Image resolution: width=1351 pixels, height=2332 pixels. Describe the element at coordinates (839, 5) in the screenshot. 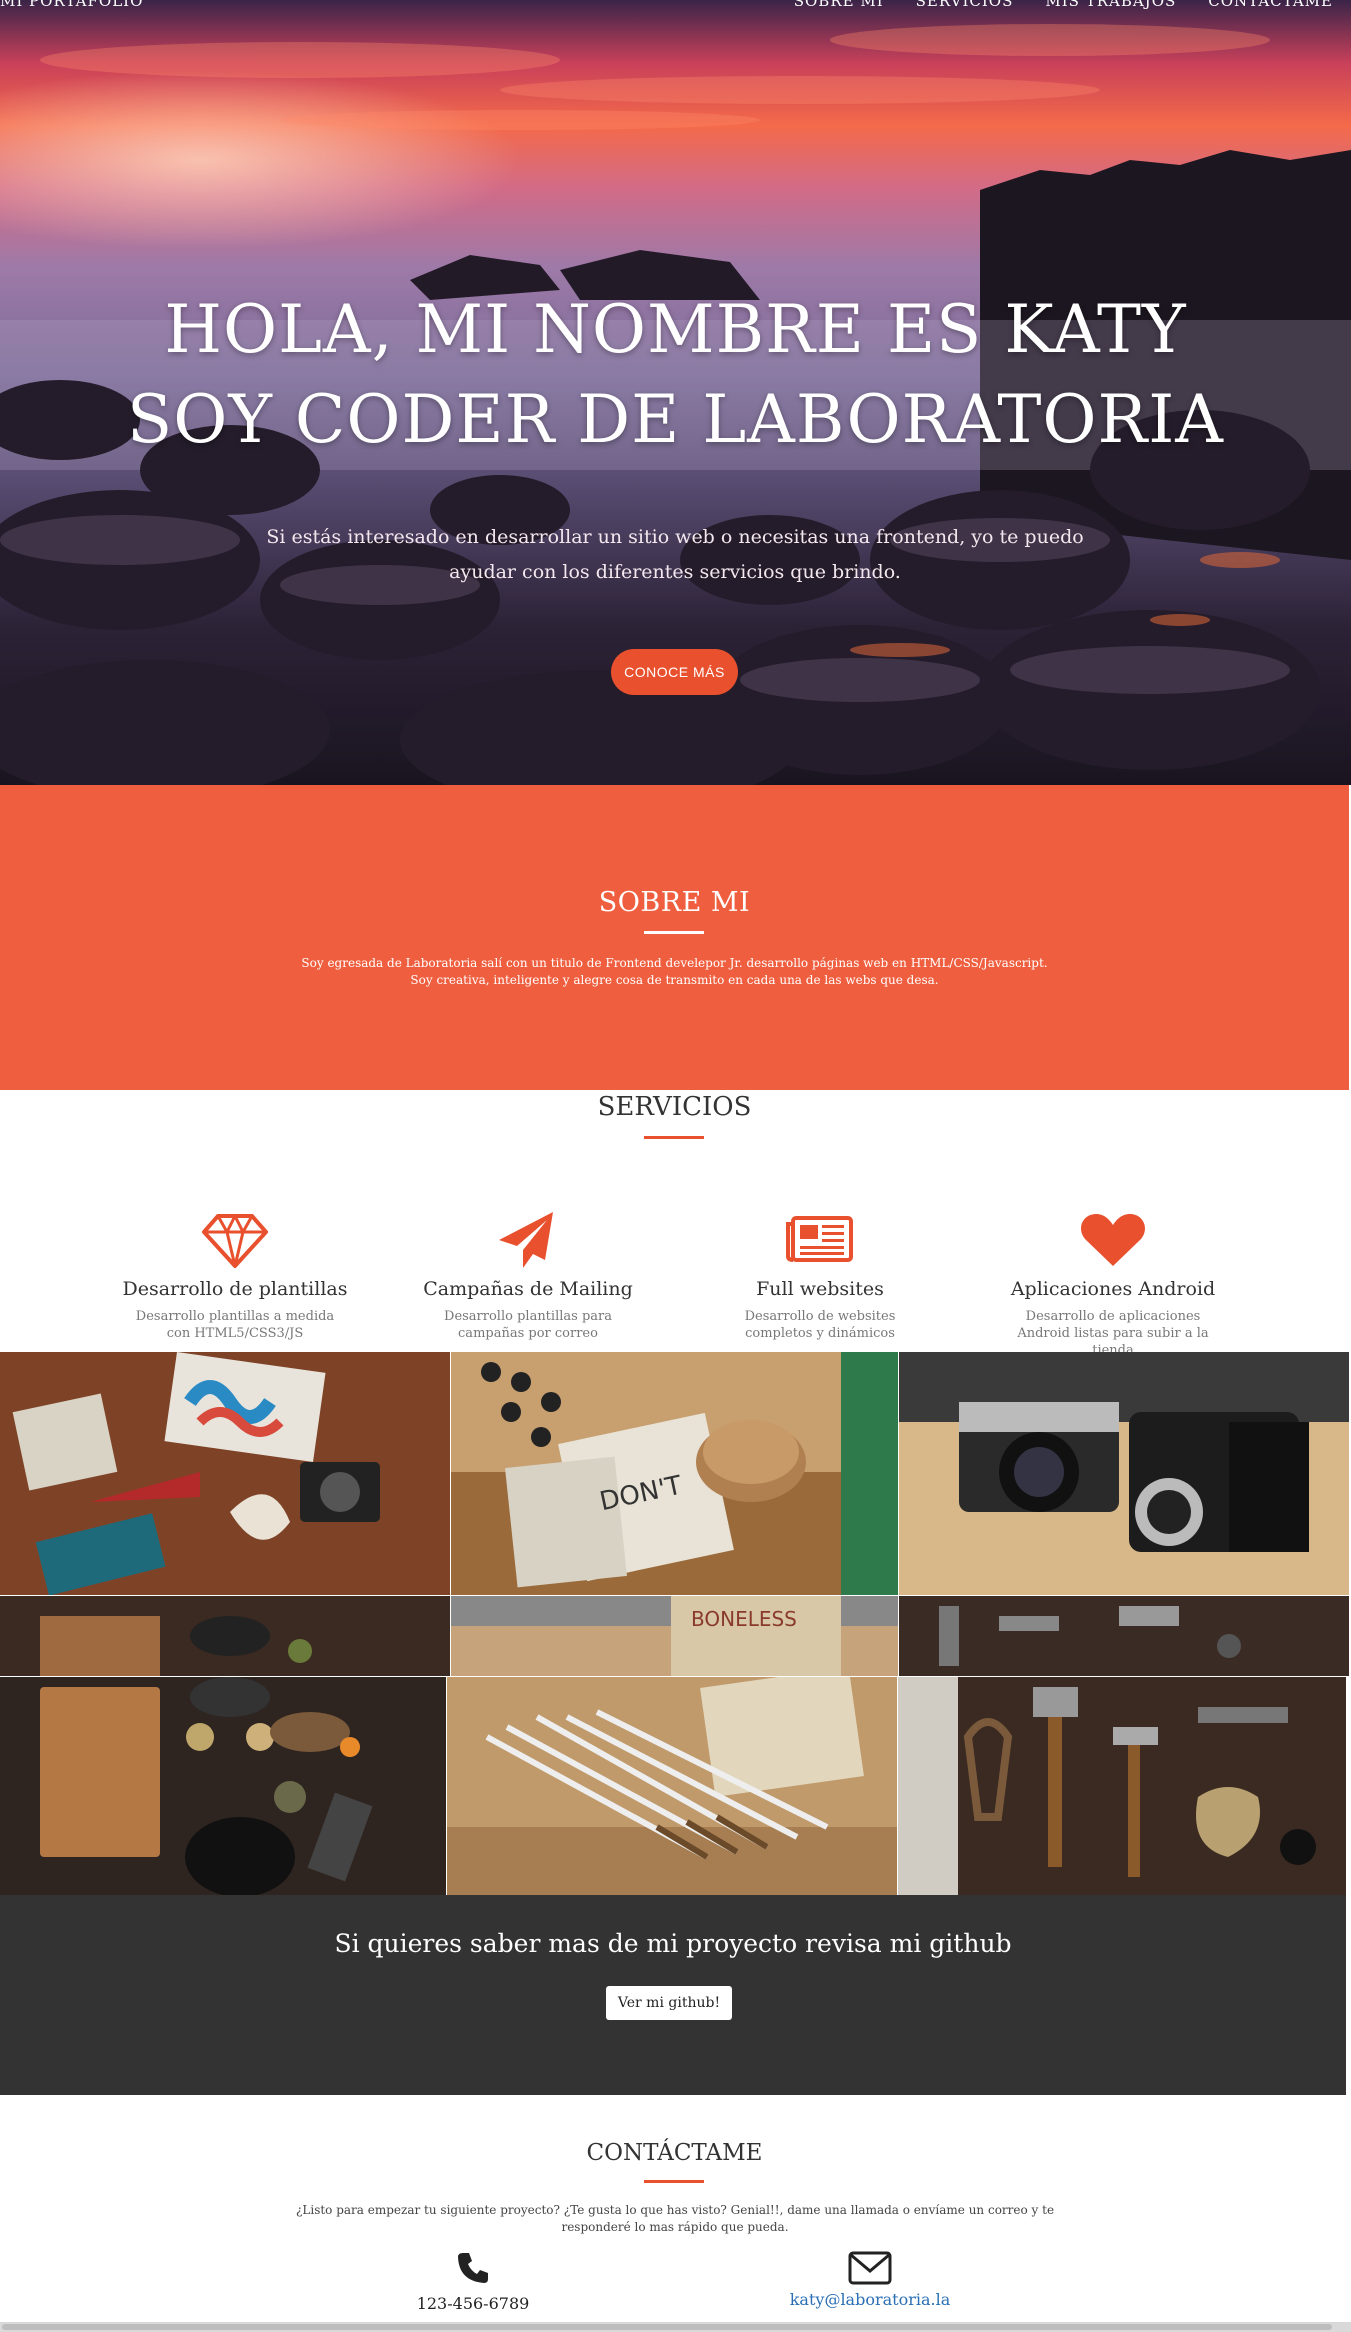

I see `nav-link-sobre-mi: SOBRE MI` at that location.